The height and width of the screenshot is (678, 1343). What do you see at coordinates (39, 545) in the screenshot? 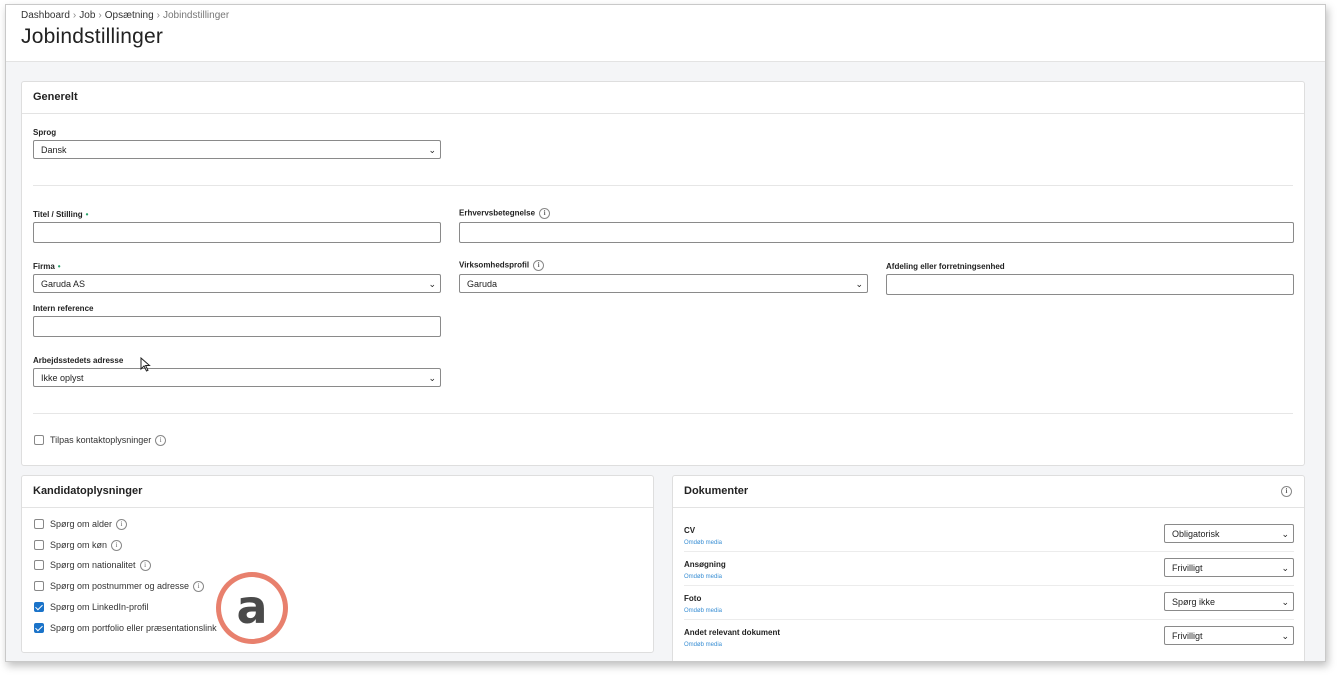
I see `ask-gender-checkbox` at bounding box center [39, 545].